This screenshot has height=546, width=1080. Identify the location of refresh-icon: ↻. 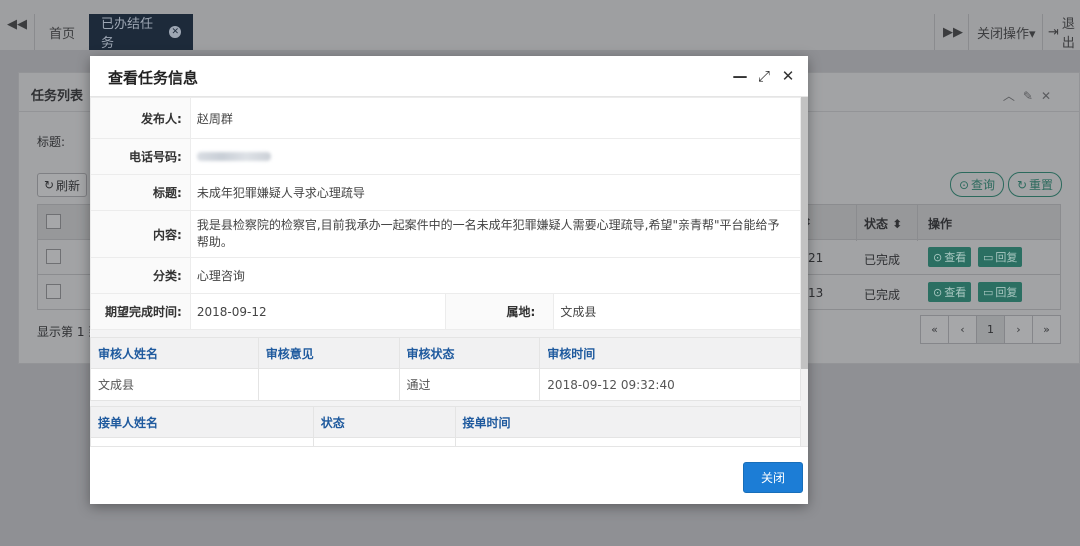
(49, 185).